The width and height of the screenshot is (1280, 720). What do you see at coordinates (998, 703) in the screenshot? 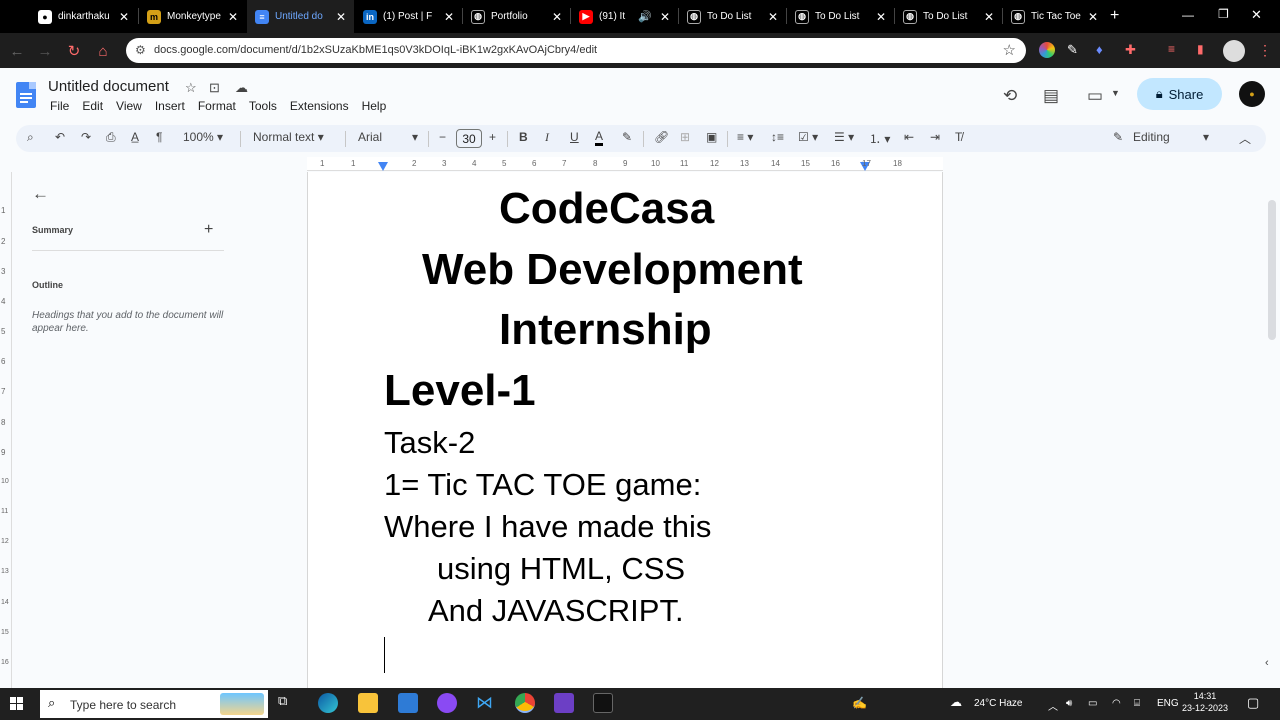
I see `weather-text: 24°C Haze` at bounding box center [998, 703].